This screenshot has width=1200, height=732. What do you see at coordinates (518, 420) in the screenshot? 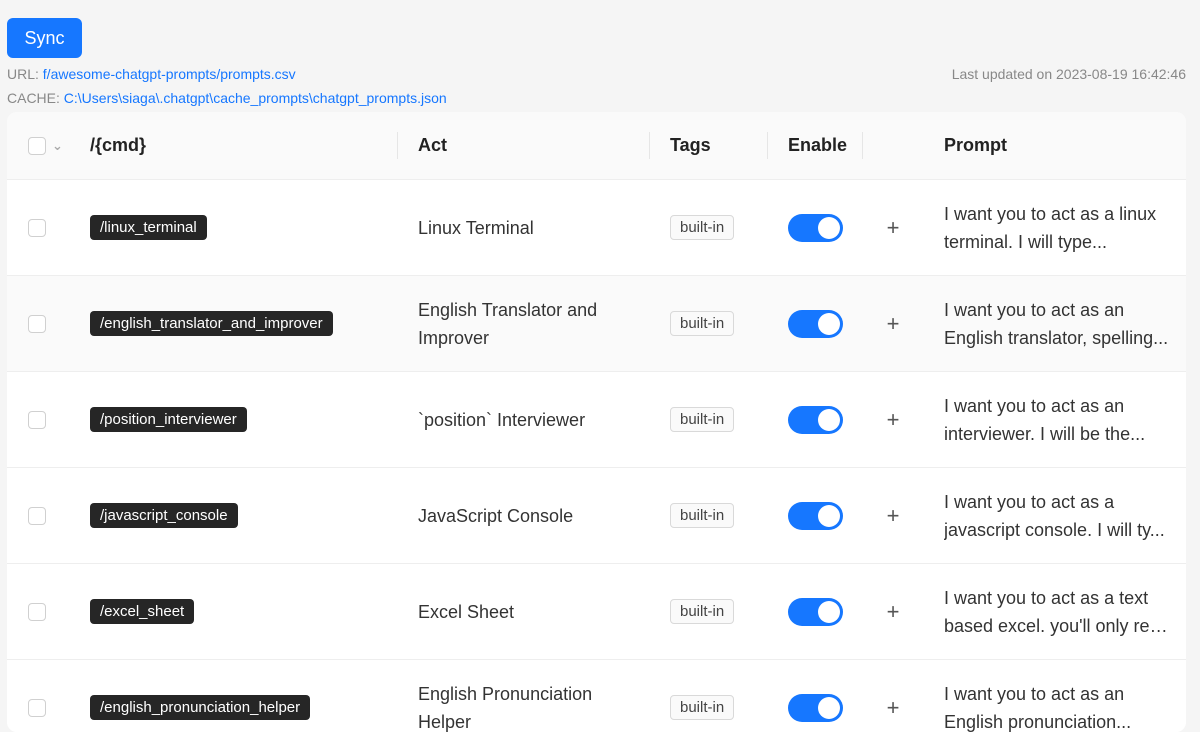
I see `act-text: `position` Interviewer` at bounding box center [518, 420].